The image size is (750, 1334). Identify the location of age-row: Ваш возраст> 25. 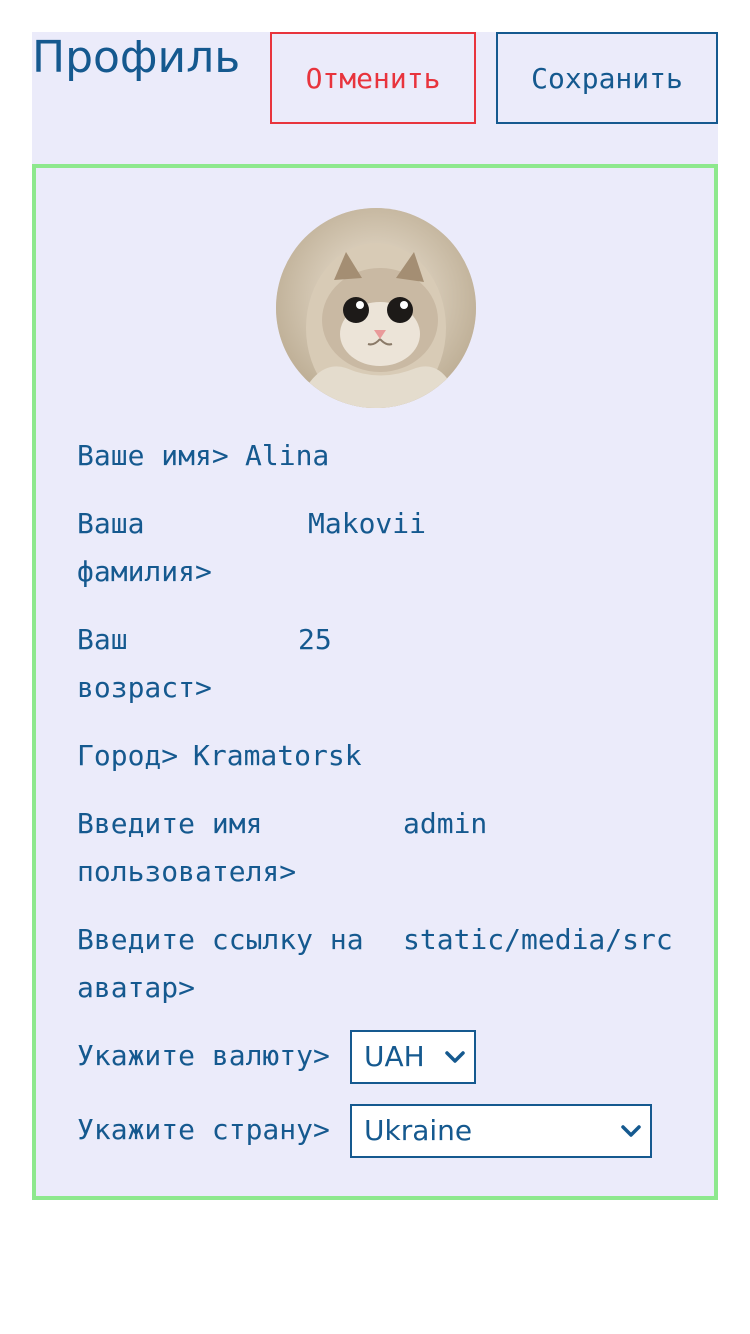
(377, 664).